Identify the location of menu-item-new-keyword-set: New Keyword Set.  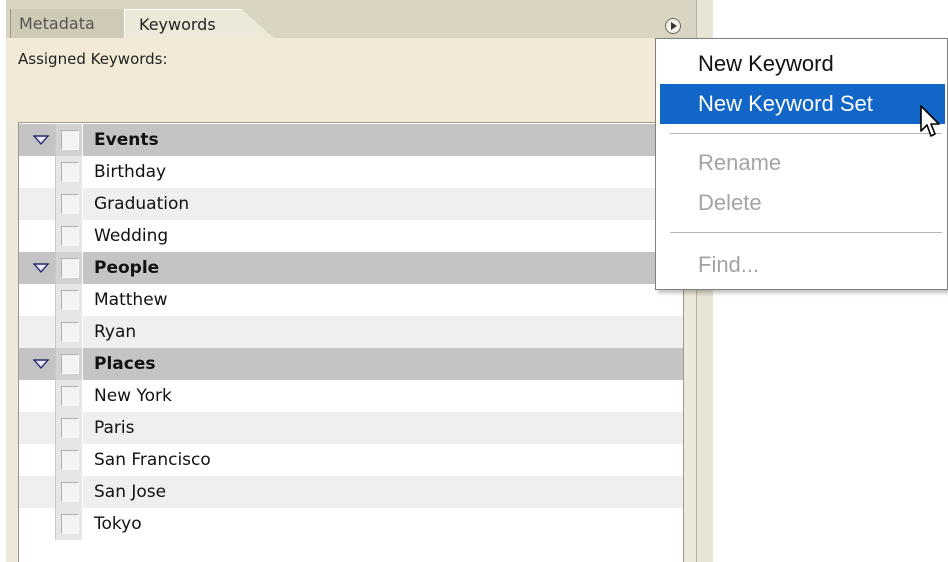
(802, 104).